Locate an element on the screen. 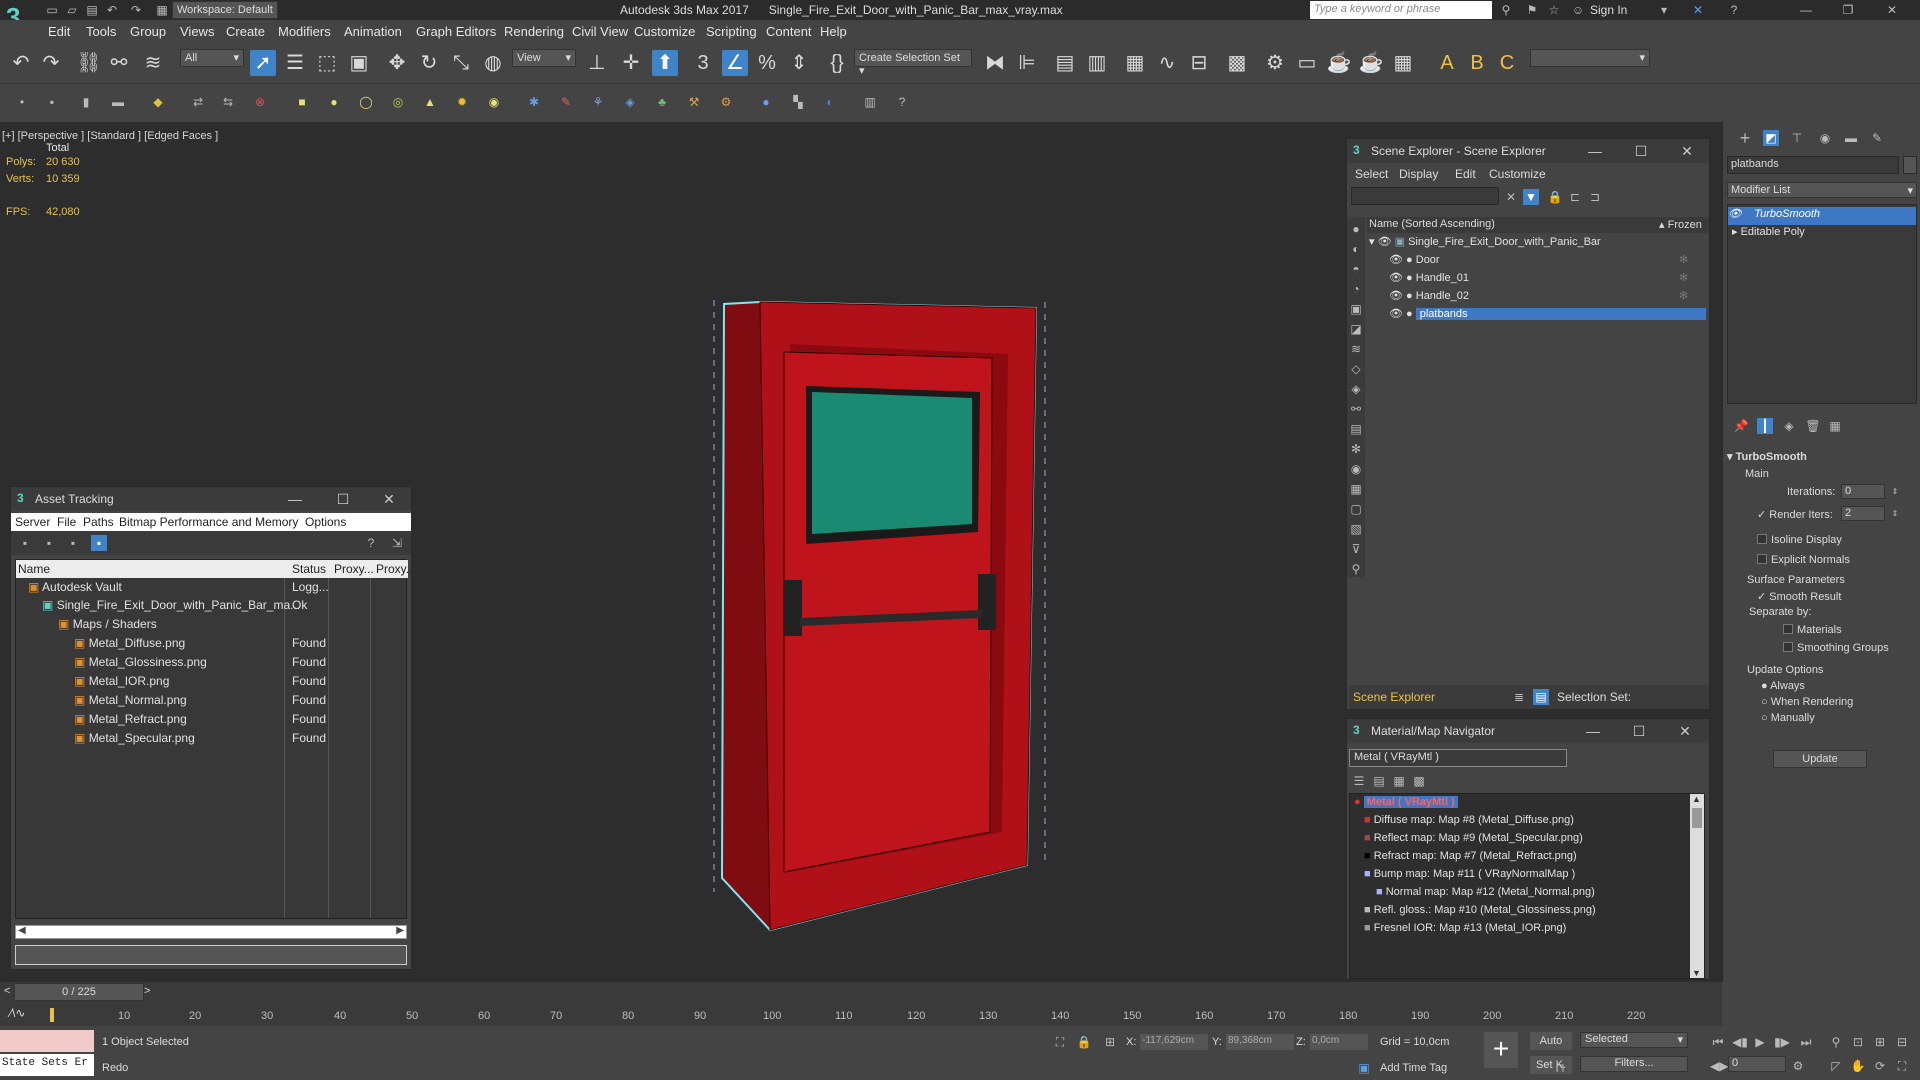 The width and height of the screenshot is (1920, 1080). time-slider-prev-icon: < is located at coordinates (7, 991).